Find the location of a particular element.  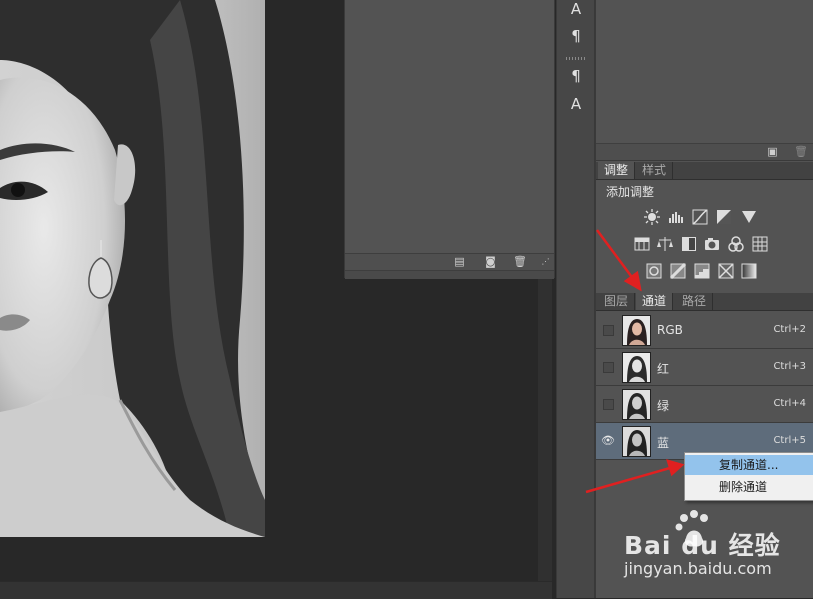

watermark-brand-text: Bai du 经验 is located at coordinates (702, 545).